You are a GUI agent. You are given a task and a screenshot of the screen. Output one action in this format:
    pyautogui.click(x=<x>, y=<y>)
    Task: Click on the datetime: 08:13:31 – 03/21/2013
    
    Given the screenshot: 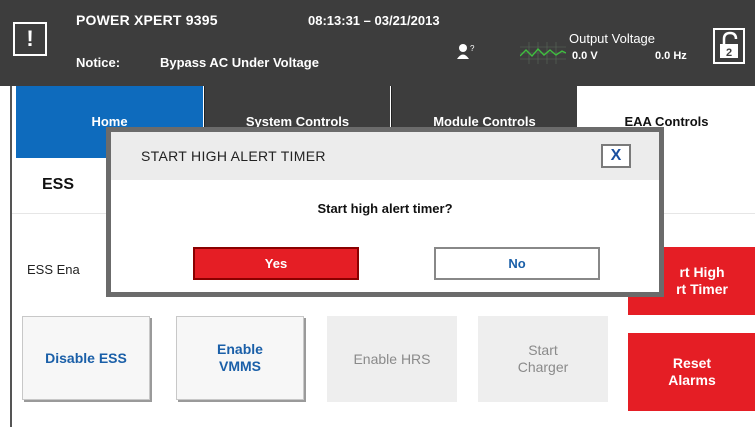 What is the action you would take?
    pyautogui.click(x=374, y=20)
    